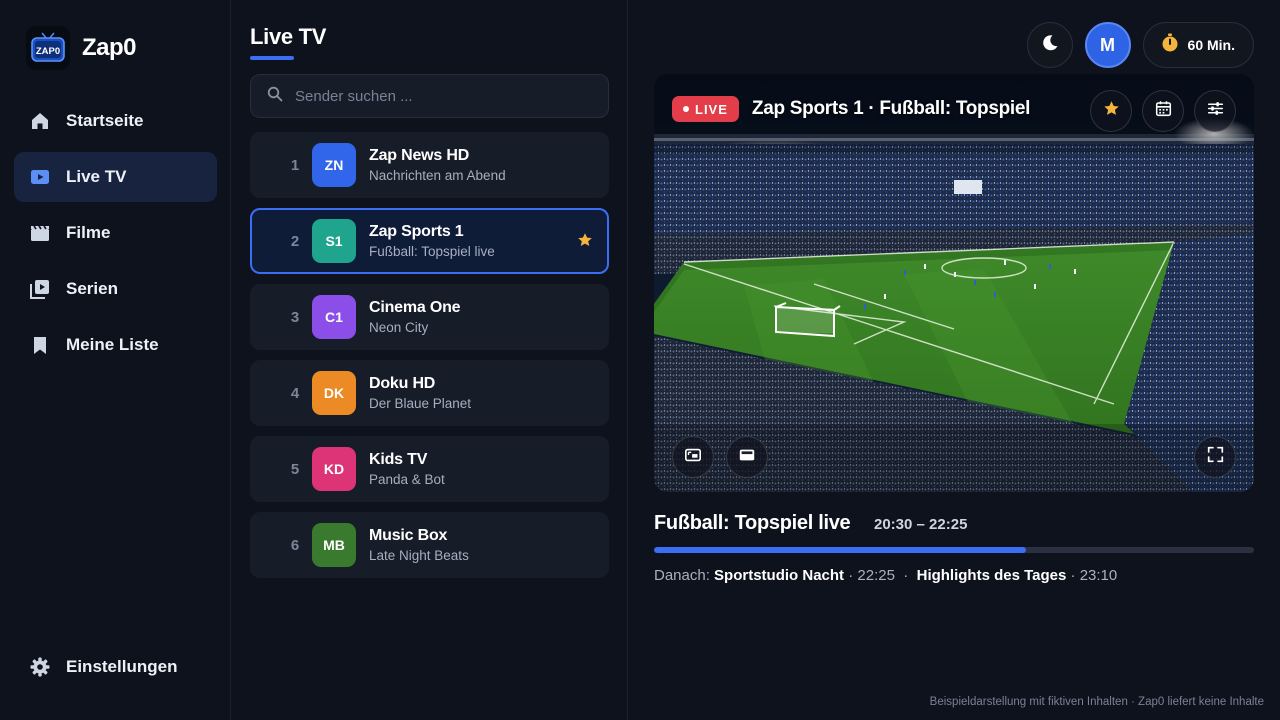 The image size is (1280, 720). I want to click on timer-icon, so click(1170, 45).